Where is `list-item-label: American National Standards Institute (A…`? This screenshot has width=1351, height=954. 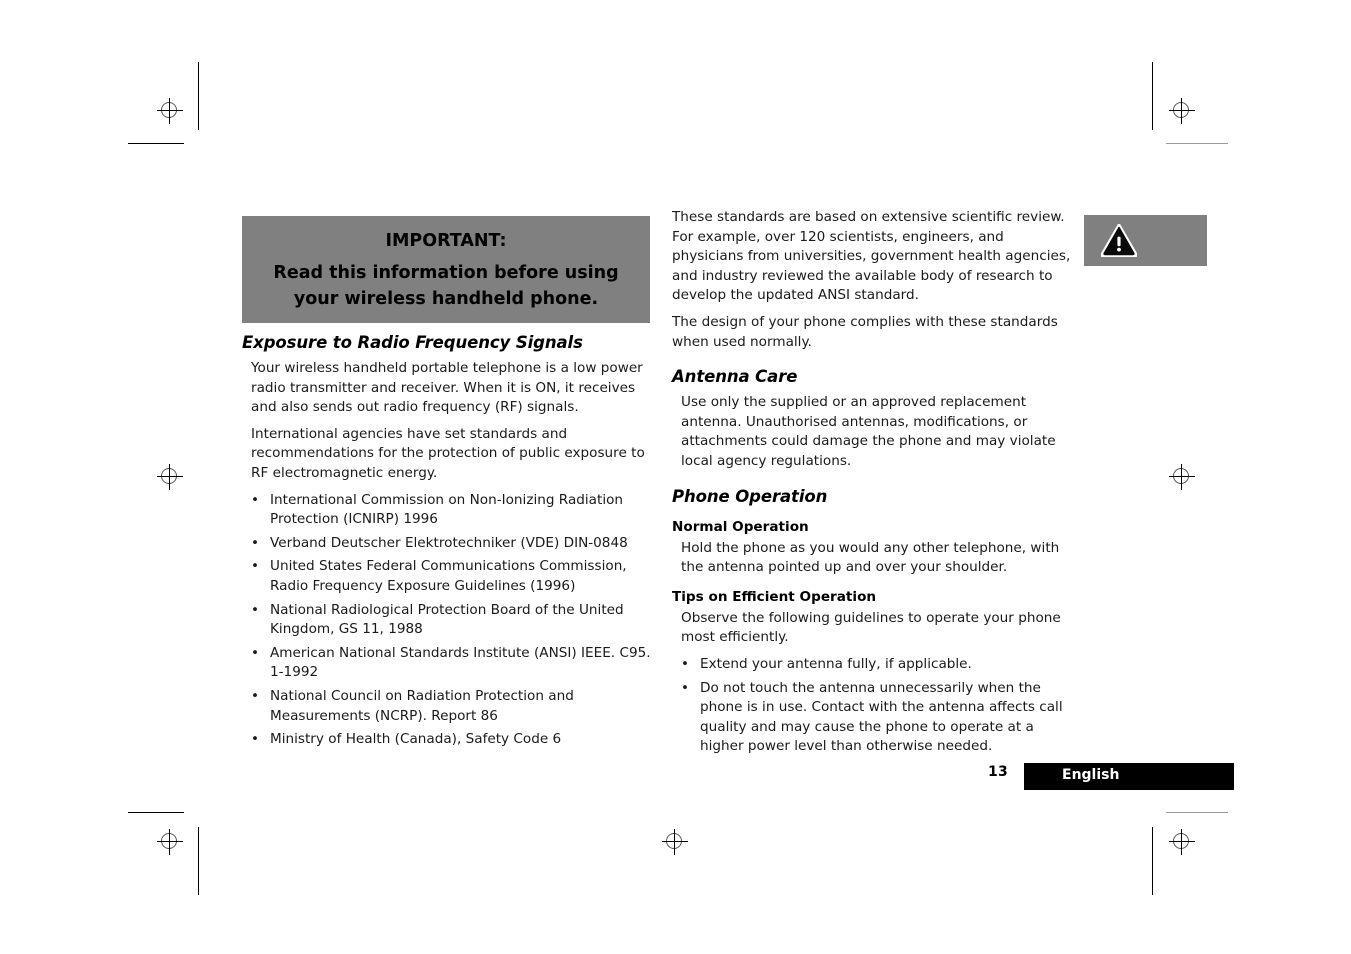
list-item-label: American National Standards Institute (A… is located at coordinates (460, 662).